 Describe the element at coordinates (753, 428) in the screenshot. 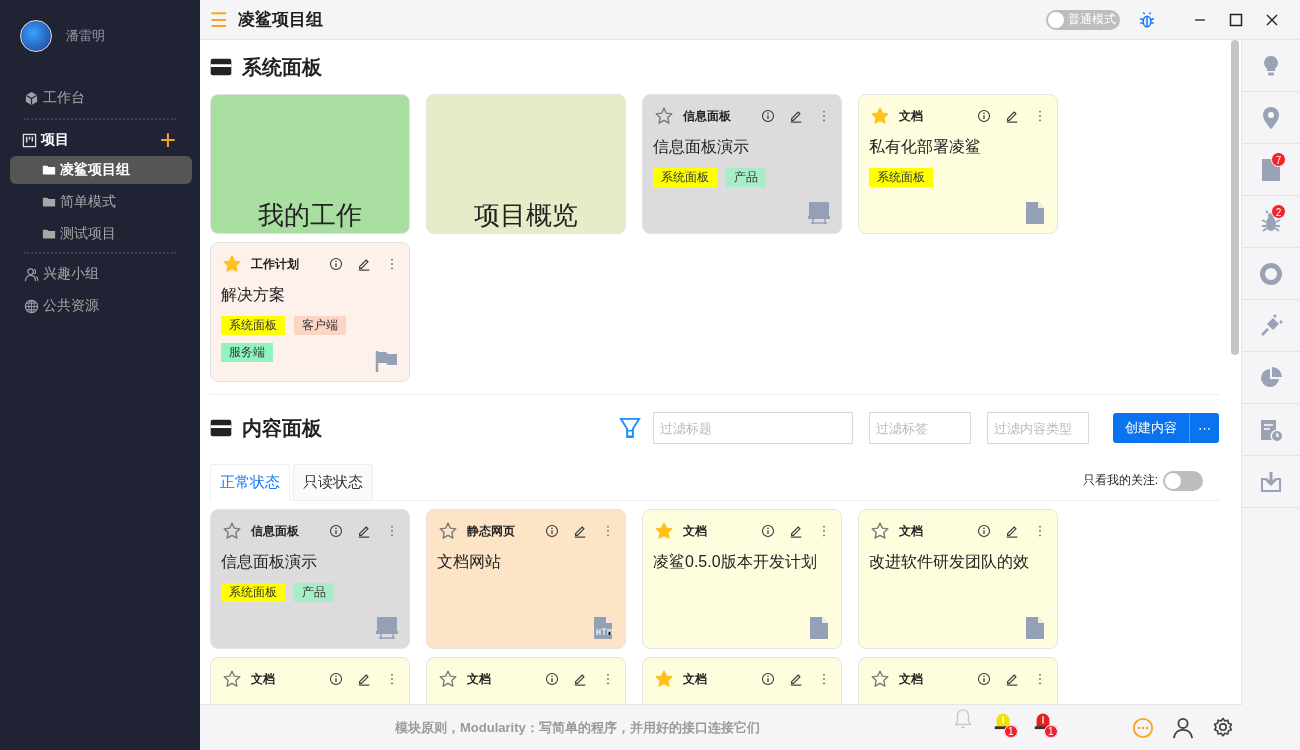

I see `filter-field: 过滤标题` at that location.